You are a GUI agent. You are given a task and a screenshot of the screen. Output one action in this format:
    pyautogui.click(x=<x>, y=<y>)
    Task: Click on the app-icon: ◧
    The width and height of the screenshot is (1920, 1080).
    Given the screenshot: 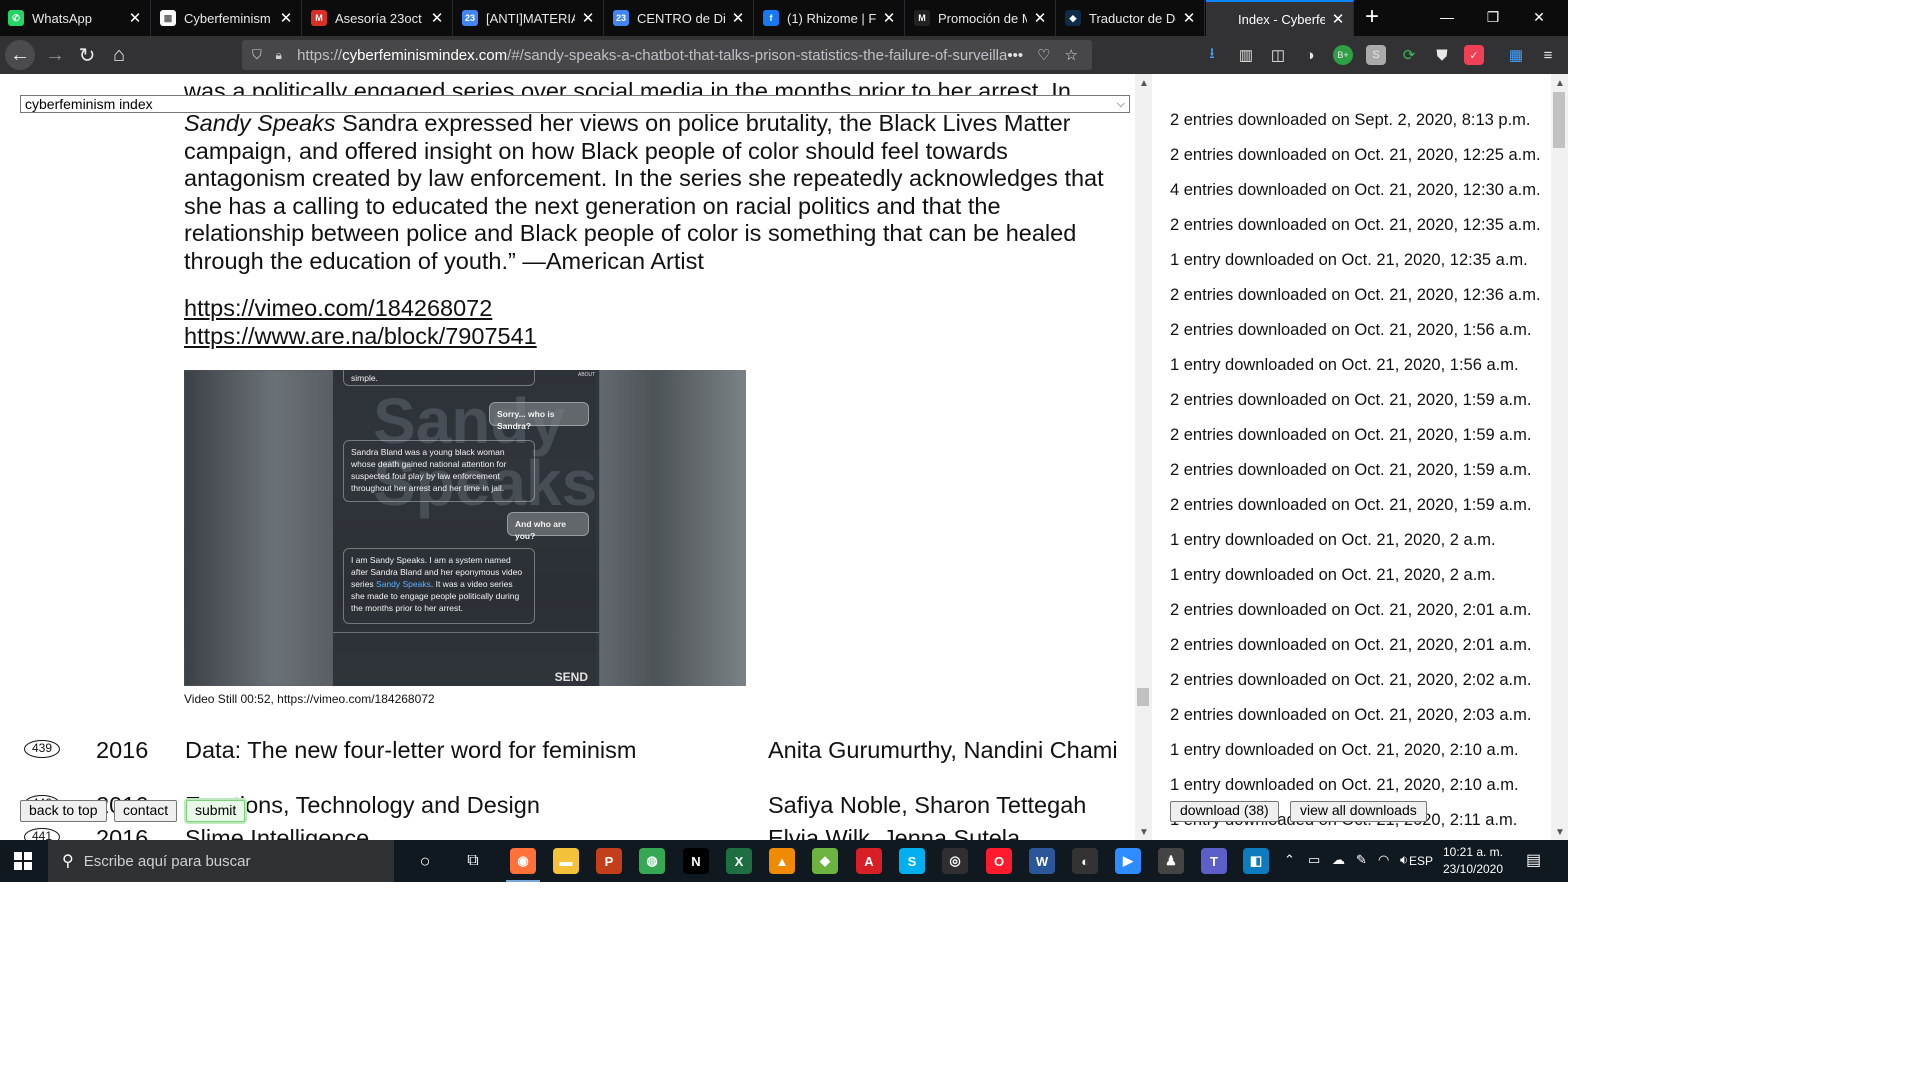 What is the action you would take?
    pyautogui.click(x=1256, y=861)
    